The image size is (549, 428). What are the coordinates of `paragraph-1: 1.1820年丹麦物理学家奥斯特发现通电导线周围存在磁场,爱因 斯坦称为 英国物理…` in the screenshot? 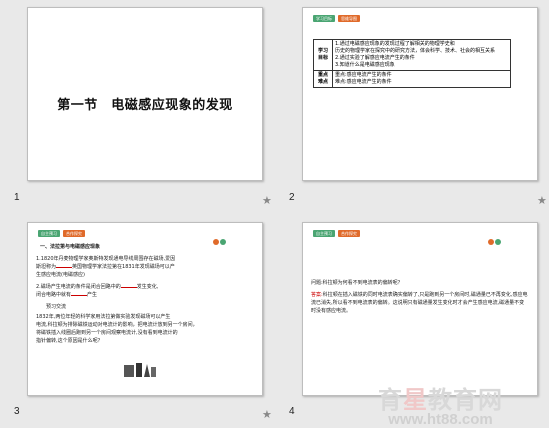 It's located at (106, 267).